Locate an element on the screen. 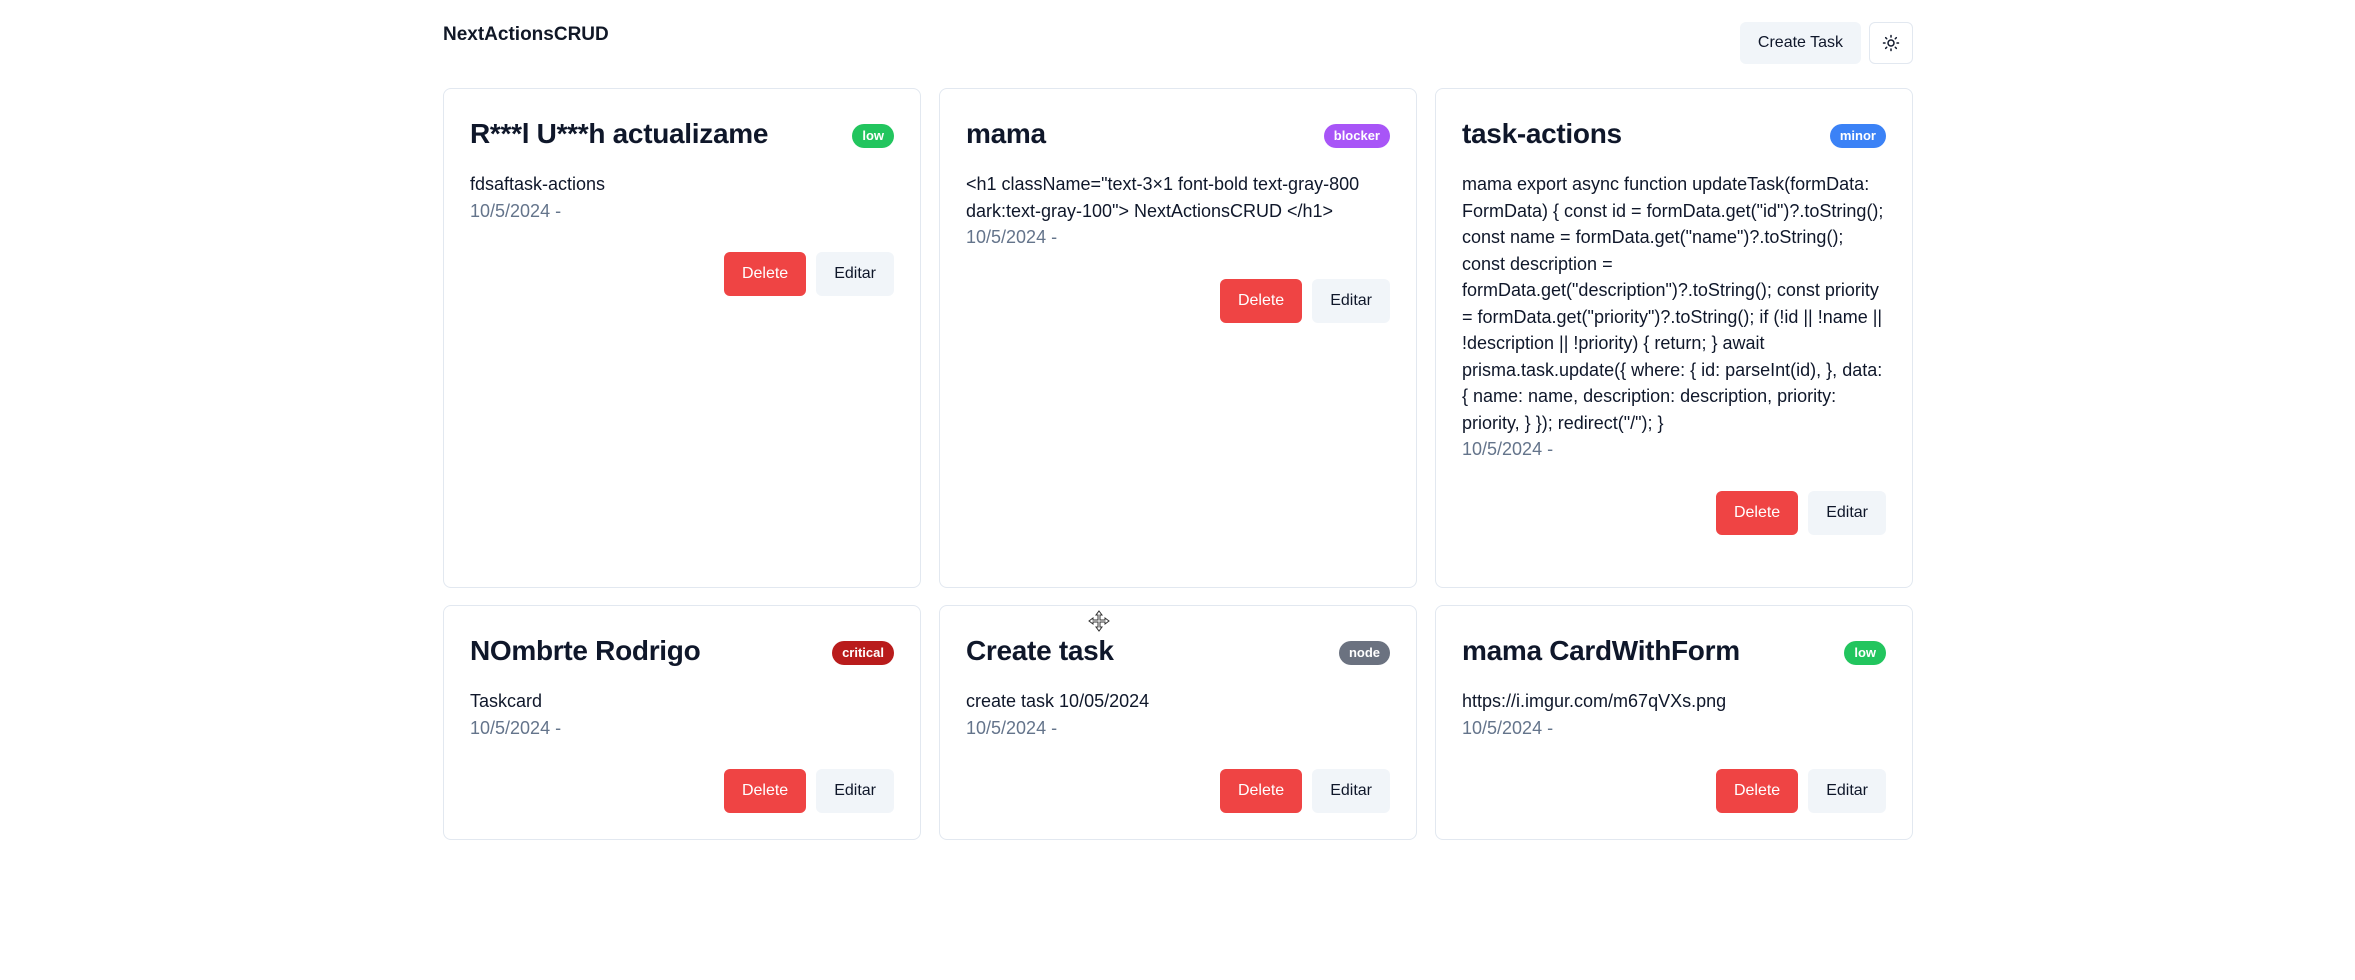 This screenshot has height=980, width=2355. sun-icon is located at coordinates (1891, 43).